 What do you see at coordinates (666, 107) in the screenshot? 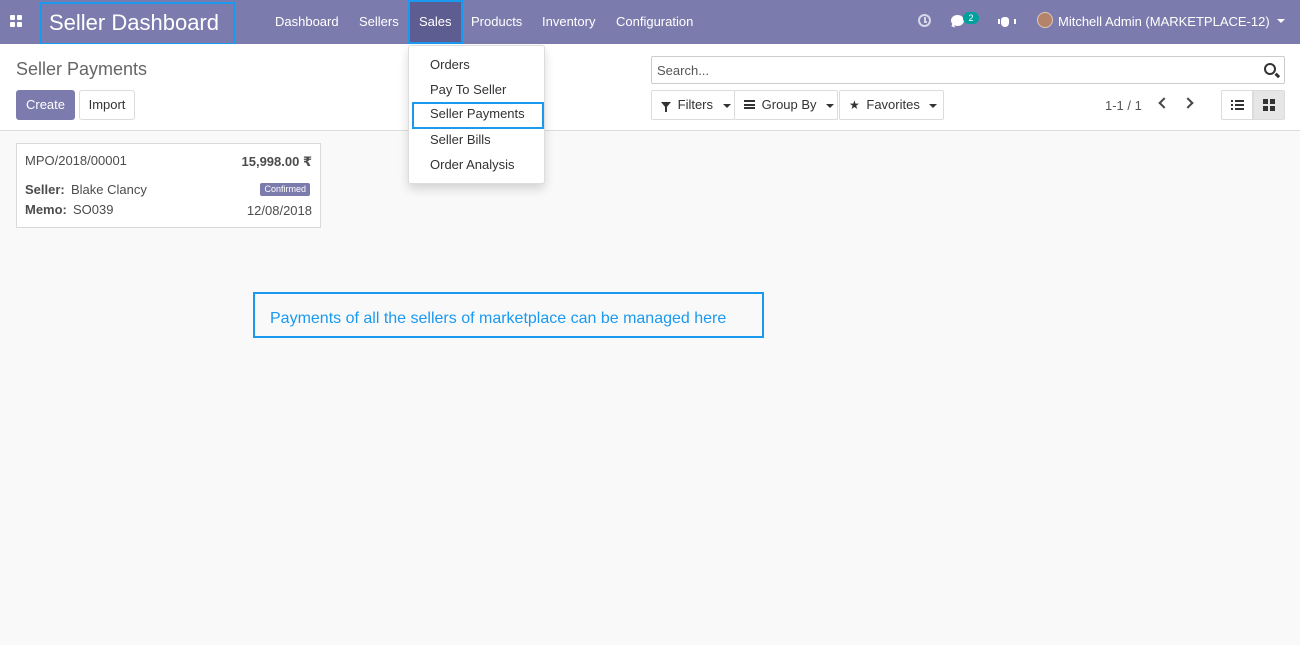
I see `filter-icon` at bounding box center [666, 107].